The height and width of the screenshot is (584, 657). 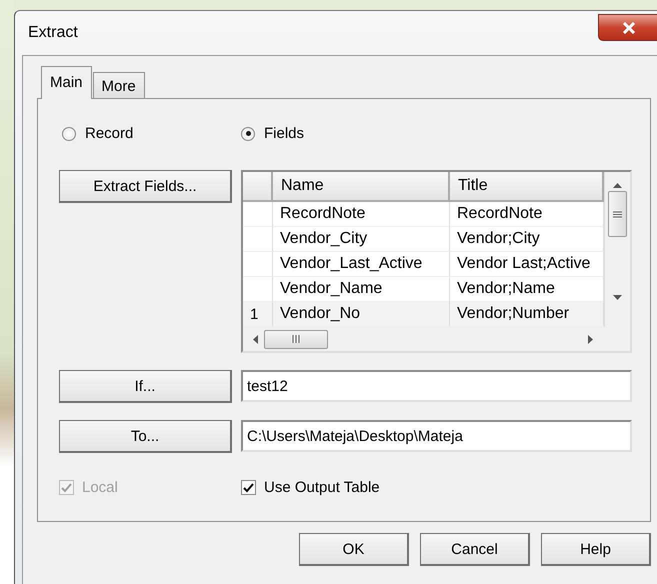 What do you see at coordinates (100, 487) in the screenshot?
I see `checkbox-label: Local` at bounding box center [100, 487].